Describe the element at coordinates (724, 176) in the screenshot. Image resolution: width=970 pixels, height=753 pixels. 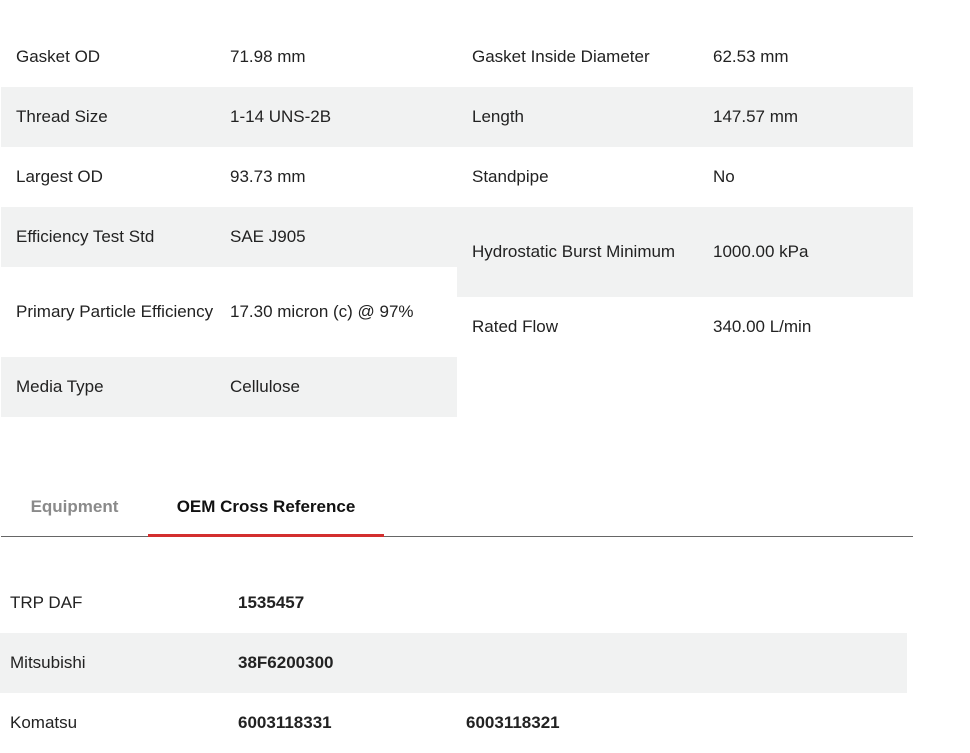
I see `spec-value: No` at that location.